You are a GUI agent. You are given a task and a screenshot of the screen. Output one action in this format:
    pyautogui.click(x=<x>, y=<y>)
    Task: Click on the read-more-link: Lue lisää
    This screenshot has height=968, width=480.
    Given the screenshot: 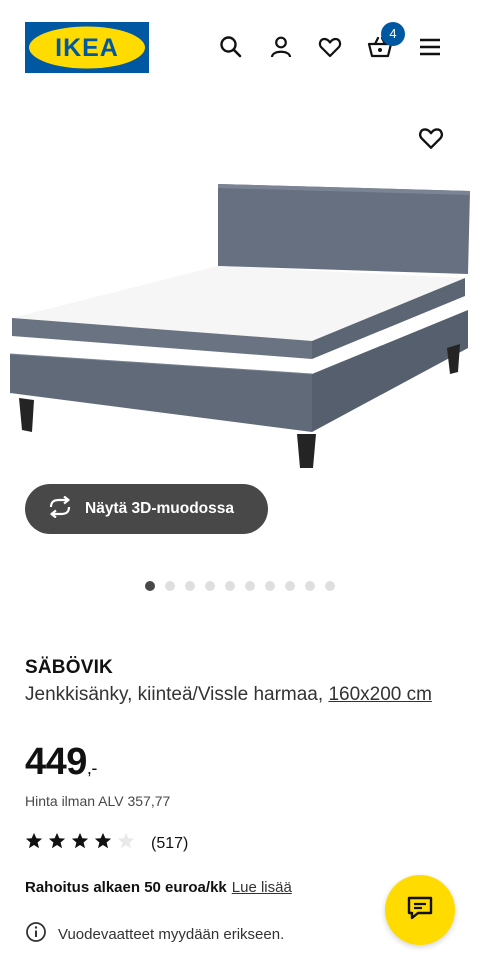 What is the action you would take?
    pyautogui.click(x=262, y=887)
    